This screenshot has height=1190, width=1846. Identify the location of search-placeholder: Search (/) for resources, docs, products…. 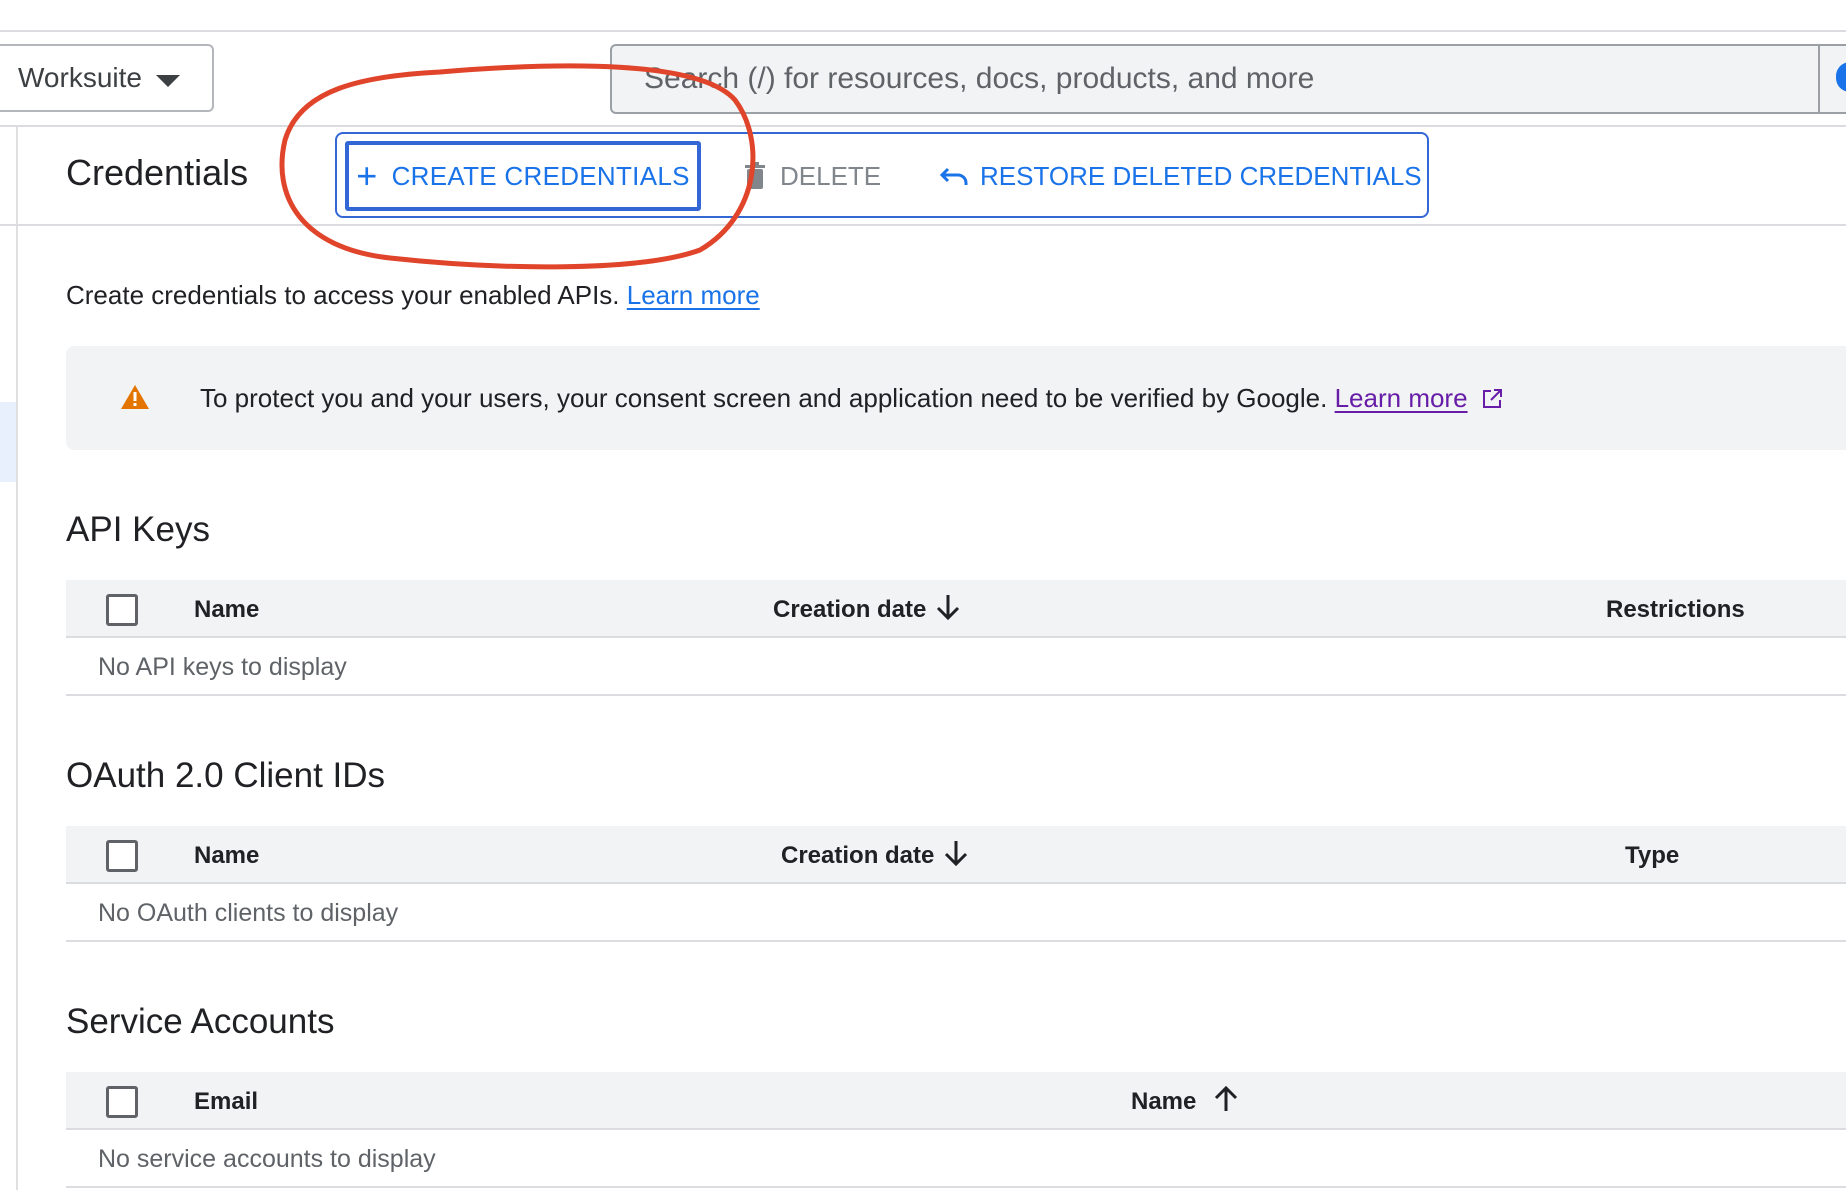
(979, 78).